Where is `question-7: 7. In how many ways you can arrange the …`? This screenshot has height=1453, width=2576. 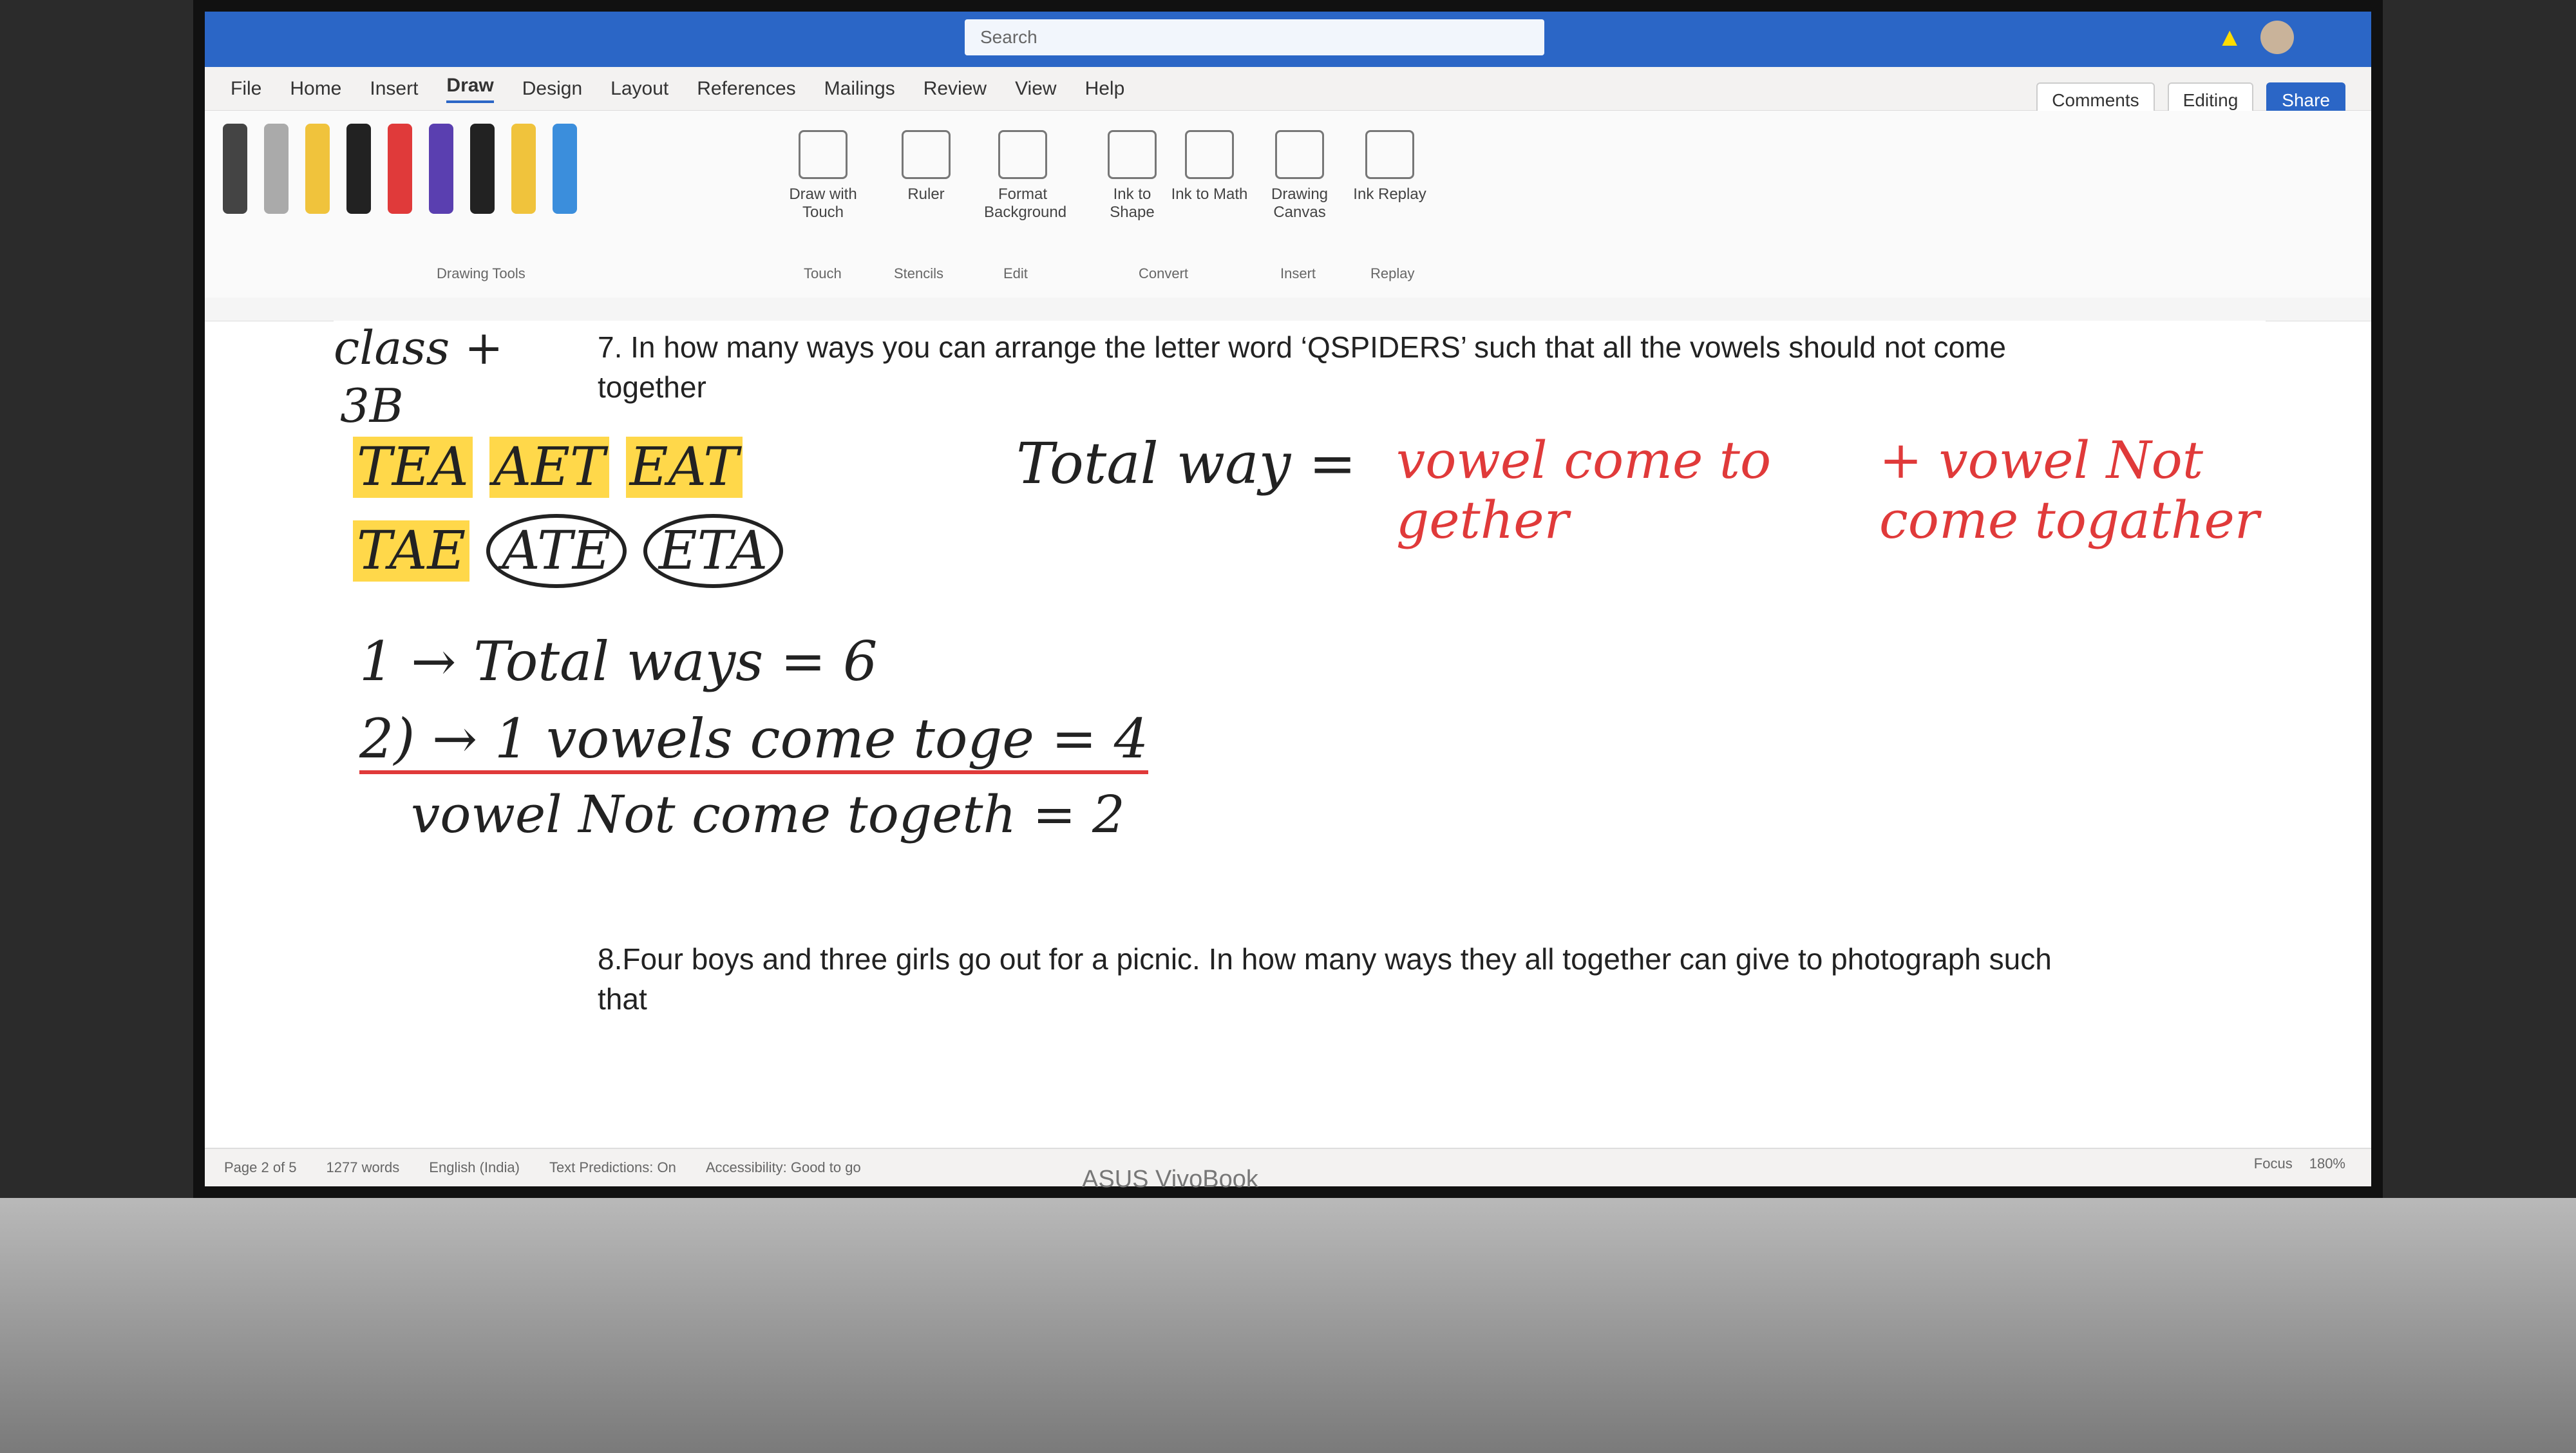 question-7: 7. In how many ways you can arrange the … is located at coordinates (1302, 367).